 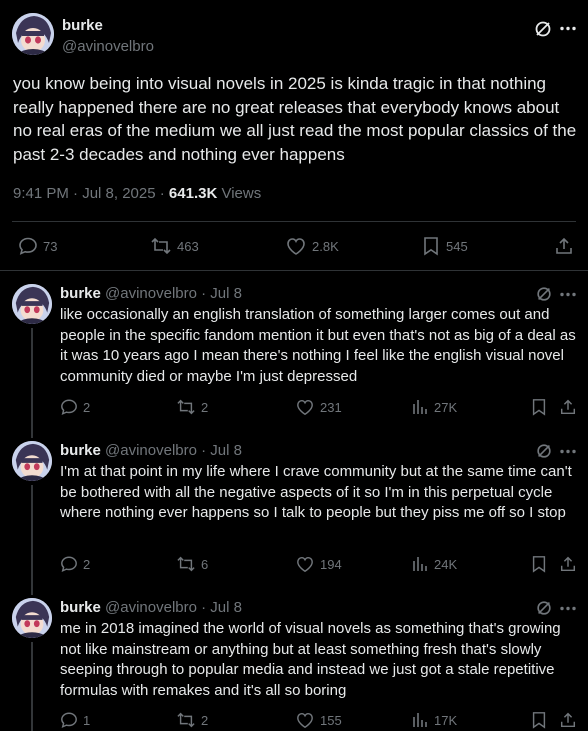 What do you see at coordinates (50, 246) in the screenshot?
I see `reply-count: 73` at bounding box center [50, 246].